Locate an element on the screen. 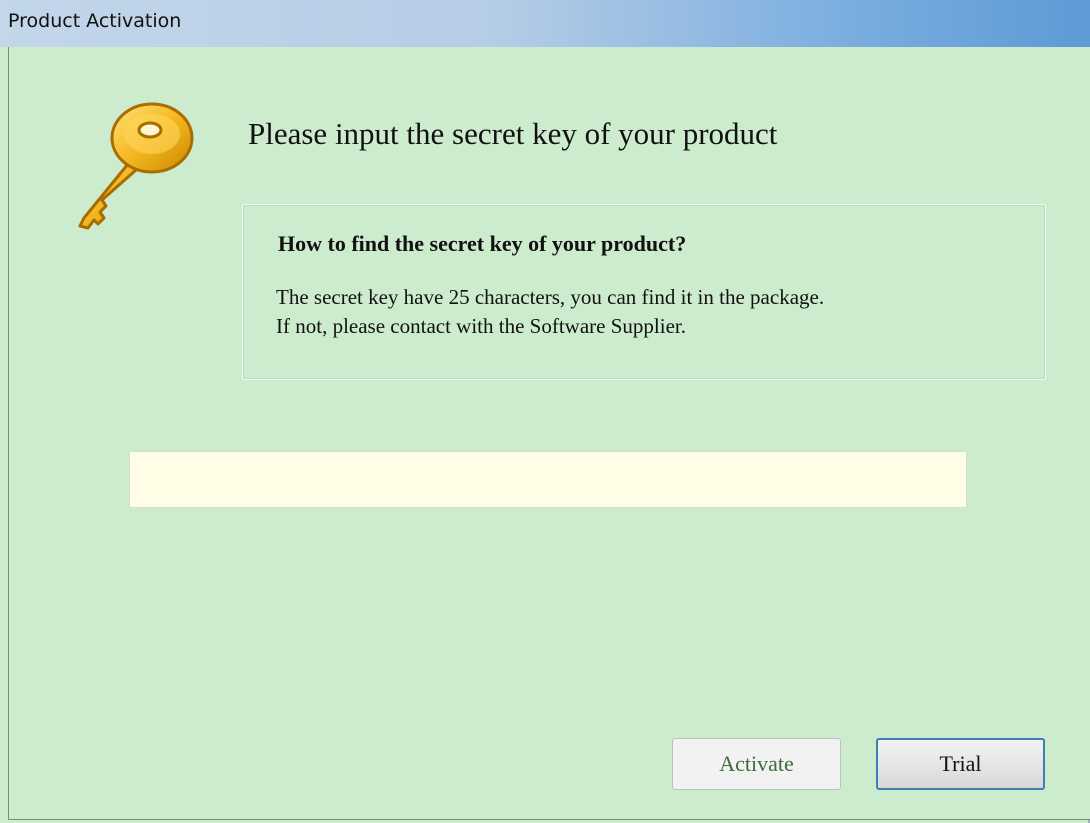 The width and height of the screenshot is (1090, 823). window-title: Product Activation is located at coordinates (95, 21).